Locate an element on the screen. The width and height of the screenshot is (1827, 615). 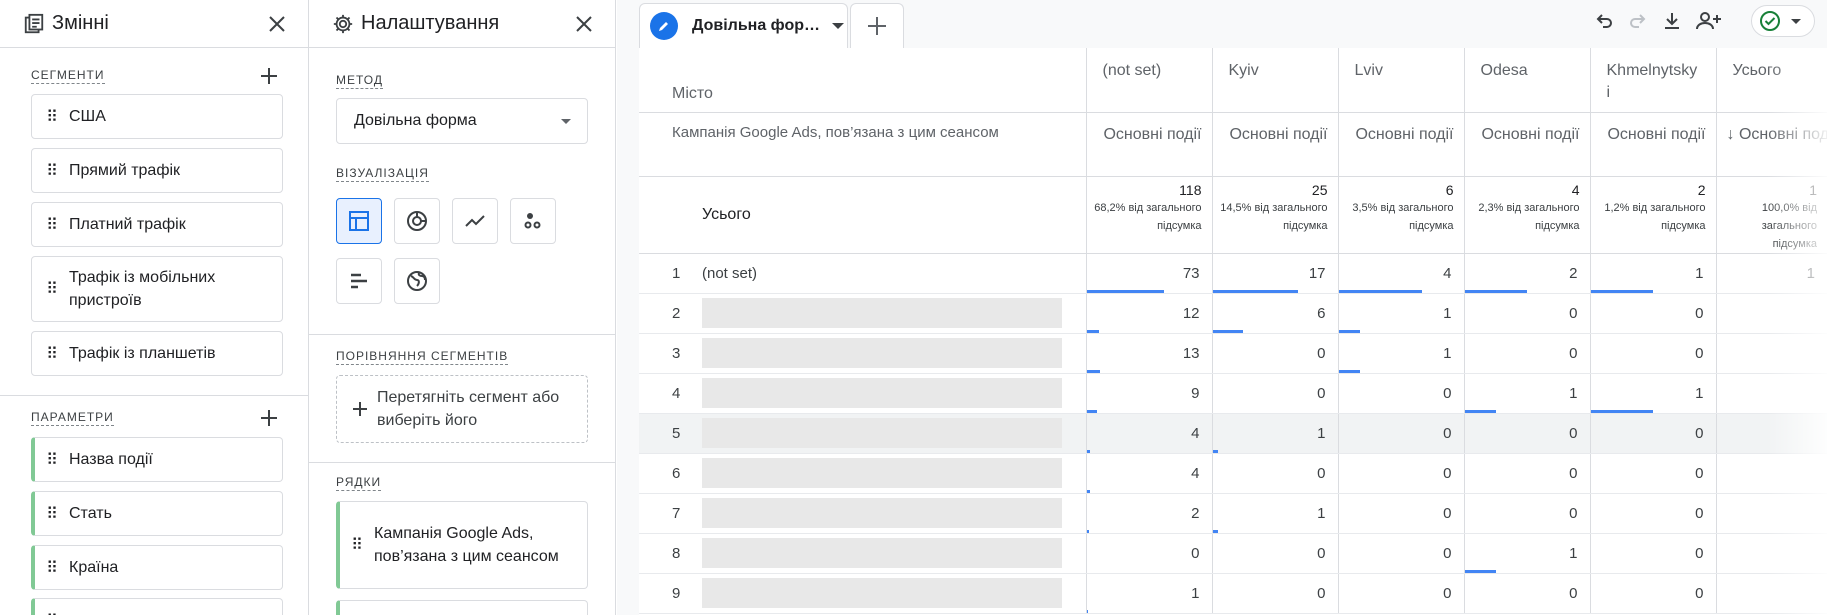
close-variables-icon is located at coordinates (277, 24).